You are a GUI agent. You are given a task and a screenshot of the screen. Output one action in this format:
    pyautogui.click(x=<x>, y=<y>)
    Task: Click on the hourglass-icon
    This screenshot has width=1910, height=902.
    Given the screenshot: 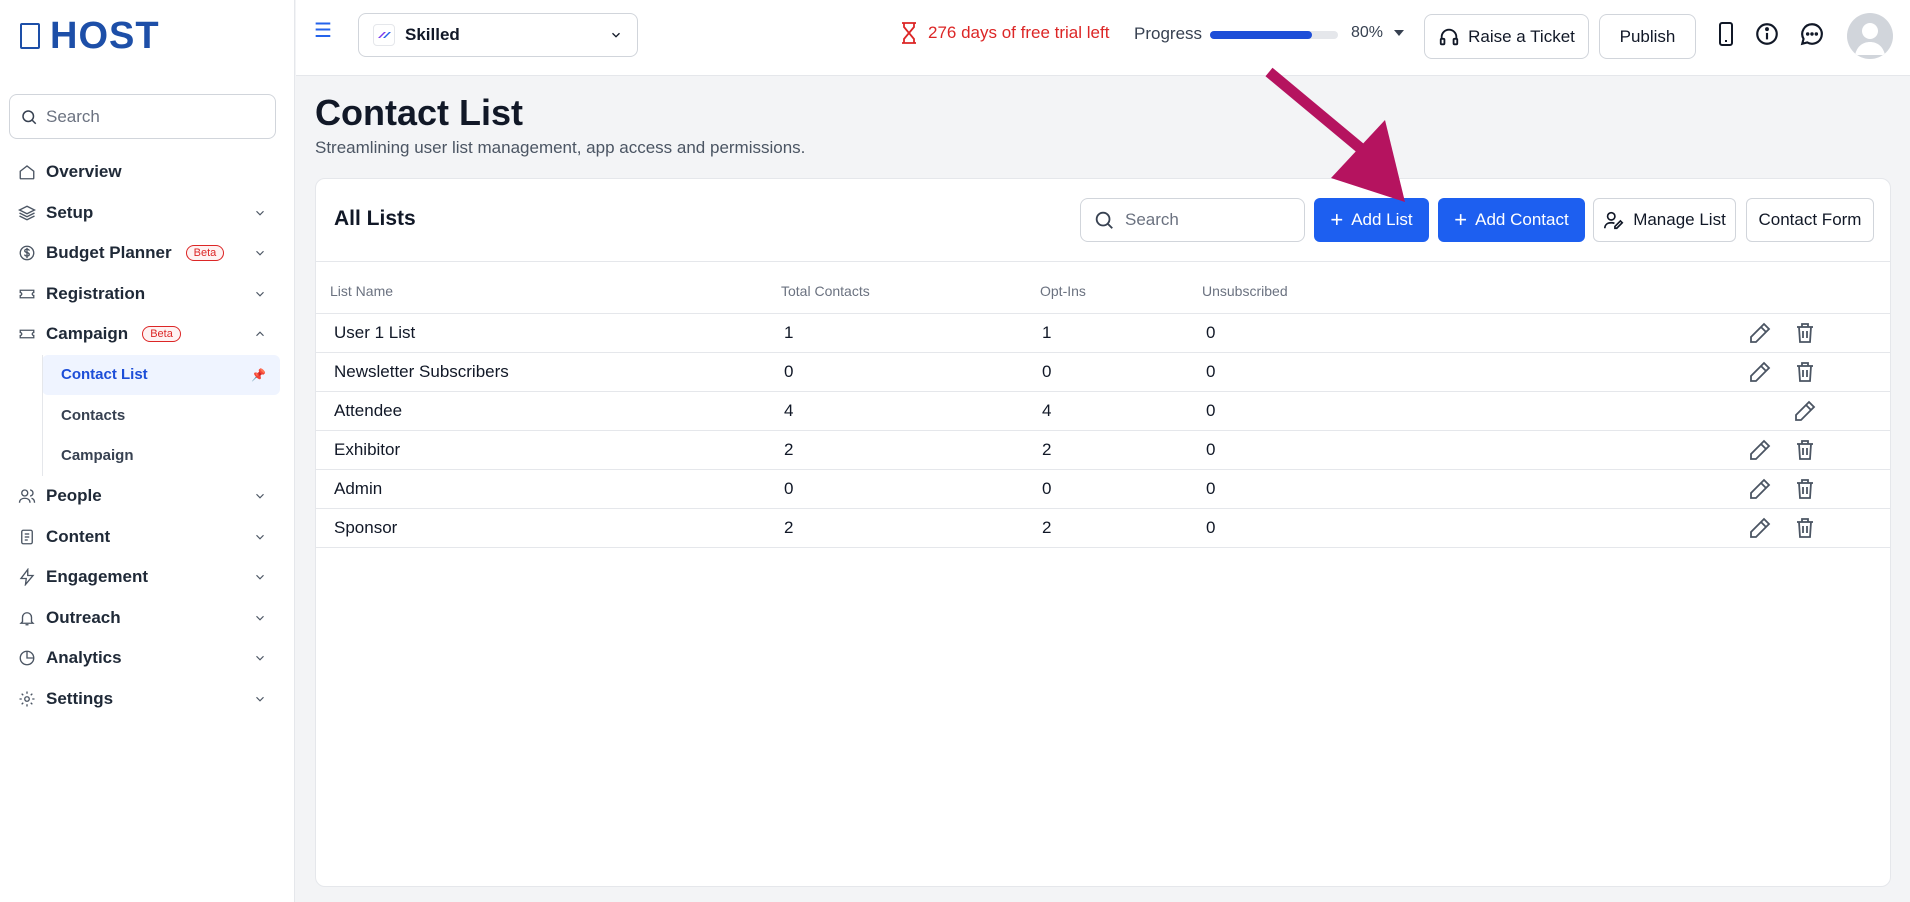 What is the action you would take?
    pyautogui.click(x=909, y=33)
    